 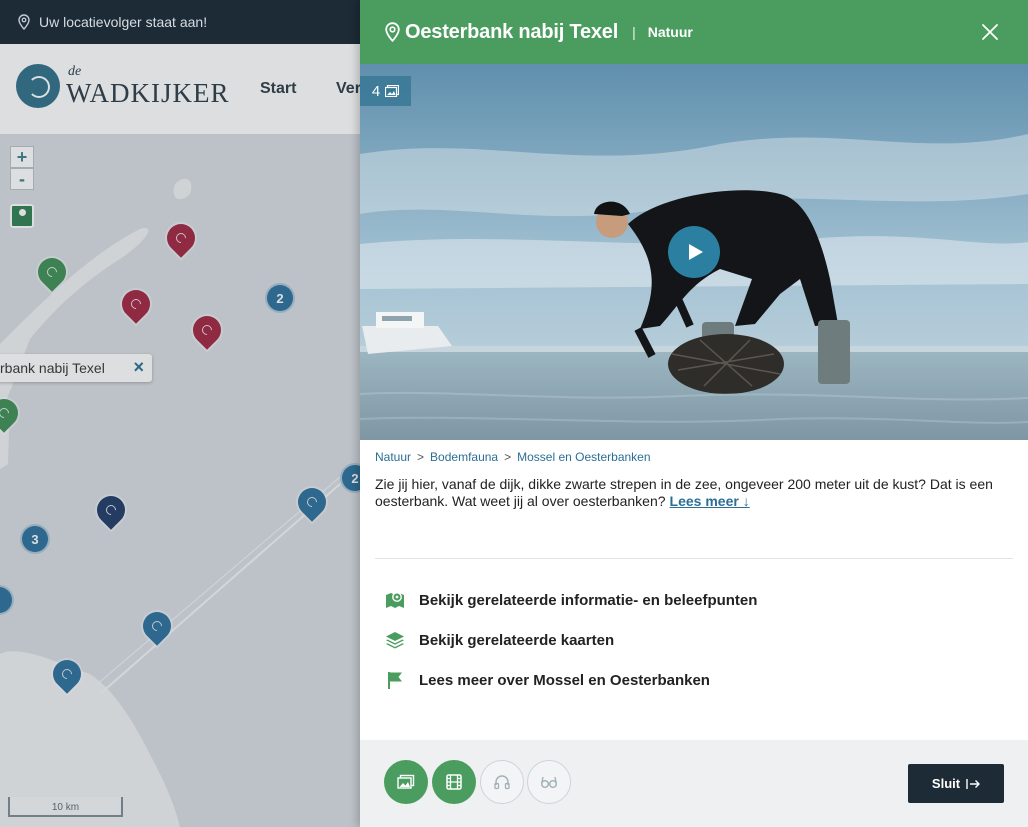 I want to click on video-button, so click(x=454, y=782).